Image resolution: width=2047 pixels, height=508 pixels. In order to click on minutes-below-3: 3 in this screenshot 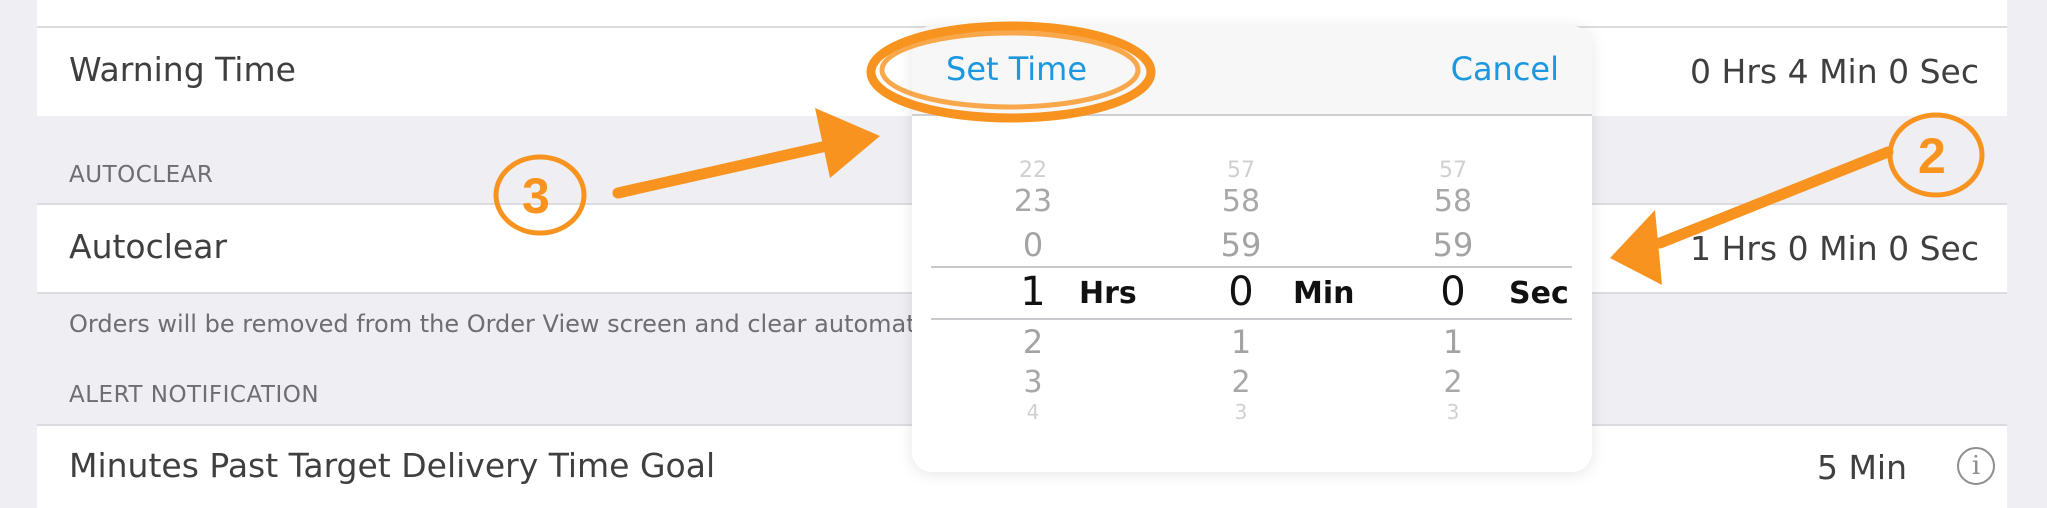, I will do `click(1241, 412)`.